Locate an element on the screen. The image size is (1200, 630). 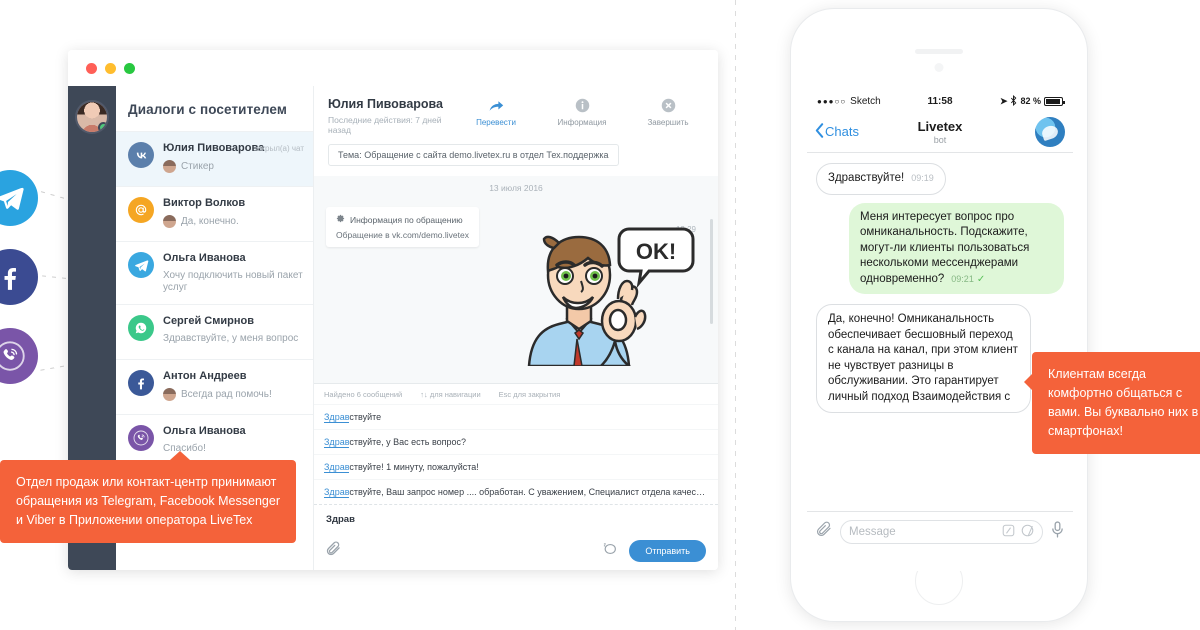
bot-subtitle: bot is located at coordinates (940, 139).